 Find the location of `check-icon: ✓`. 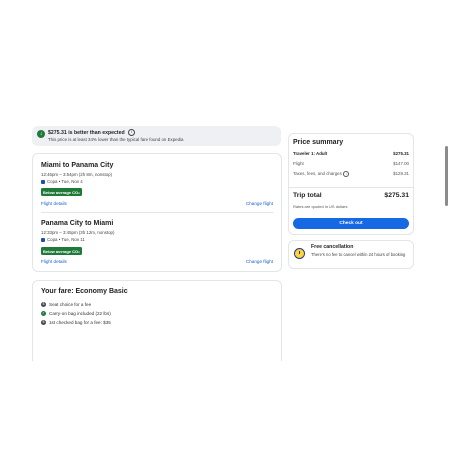

check-icon: ✓ is located at coordinates (43, 314).